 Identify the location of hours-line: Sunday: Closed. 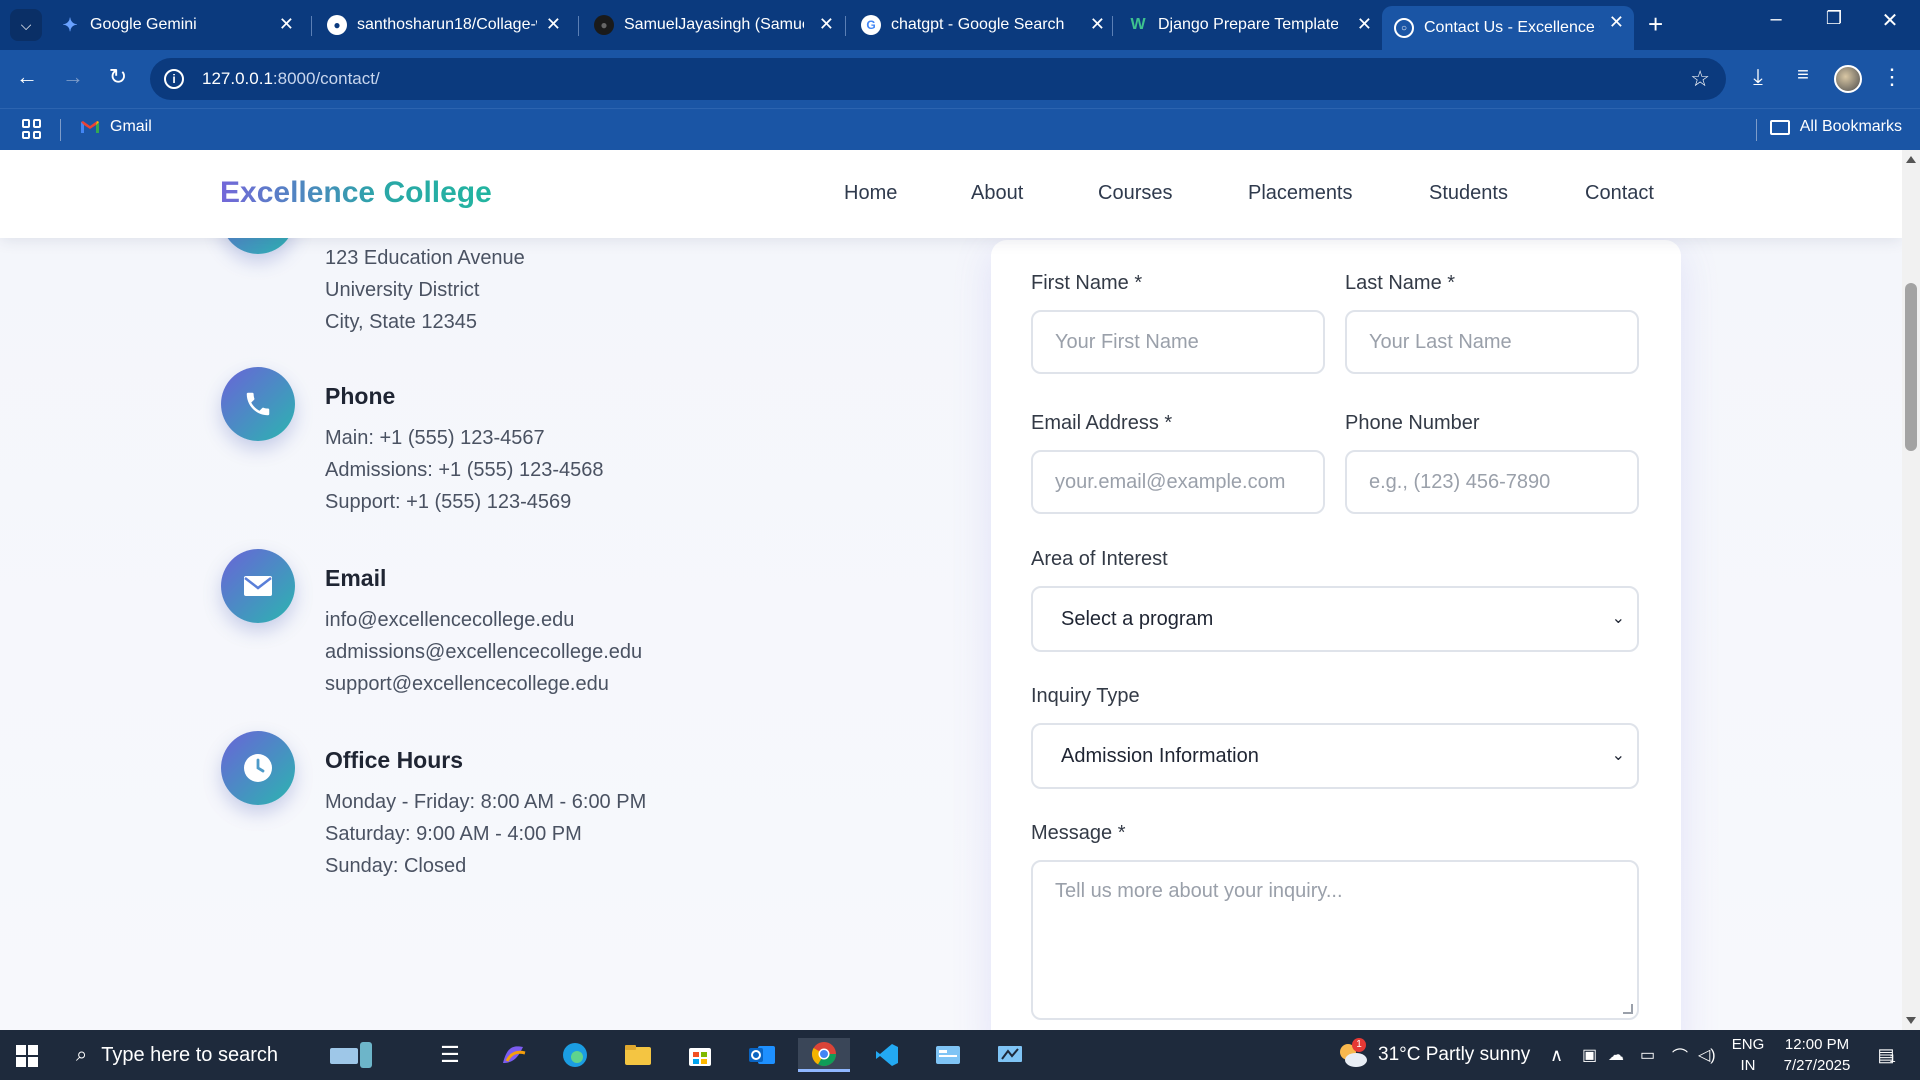
(396, 866).